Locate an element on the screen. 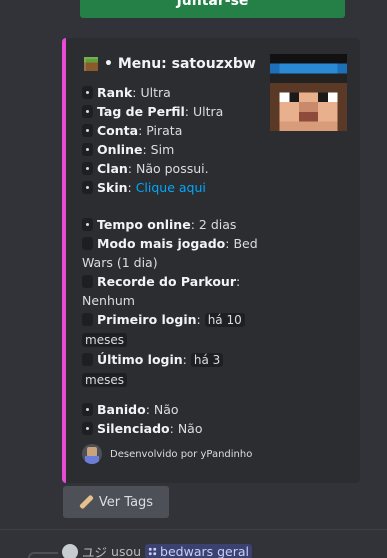 This screenshot has width=387, height=558. field-banido: Banido: Não is located at coordinates (172, 409).